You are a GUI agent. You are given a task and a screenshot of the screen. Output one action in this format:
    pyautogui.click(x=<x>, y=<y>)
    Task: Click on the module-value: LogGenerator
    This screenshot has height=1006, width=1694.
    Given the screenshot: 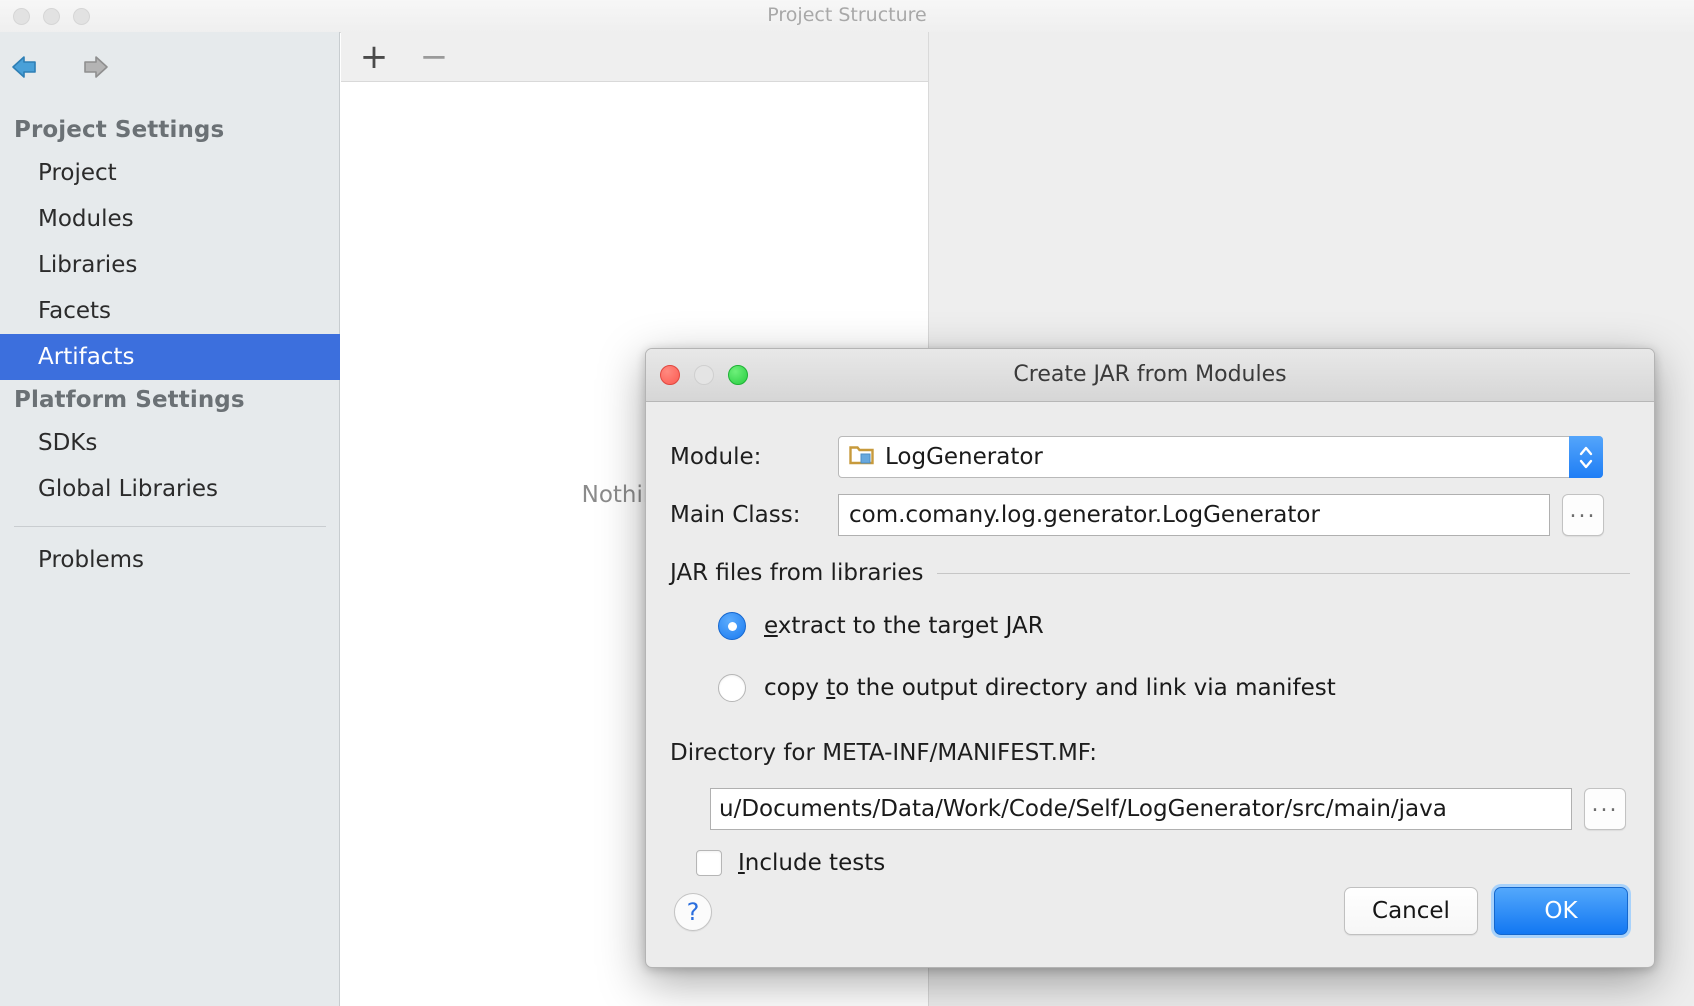 What is the action you would take?
    pyautogui.click(x=964, y=457)
    